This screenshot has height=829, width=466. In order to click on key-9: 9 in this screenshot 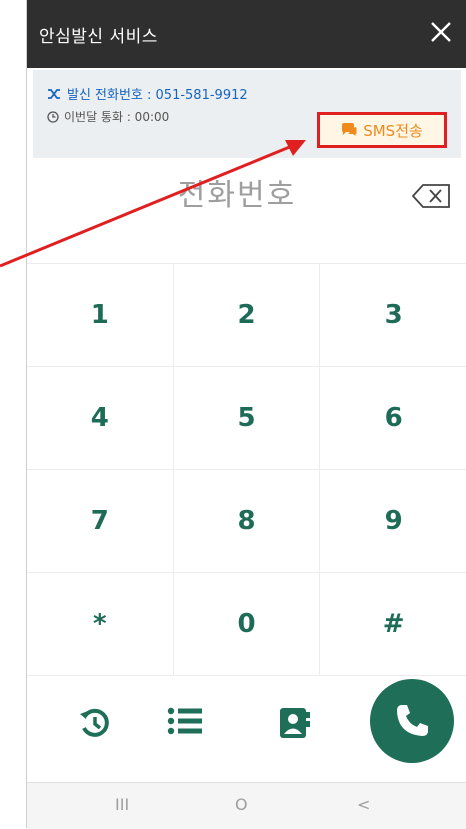, I will do `click(393, 521)`.